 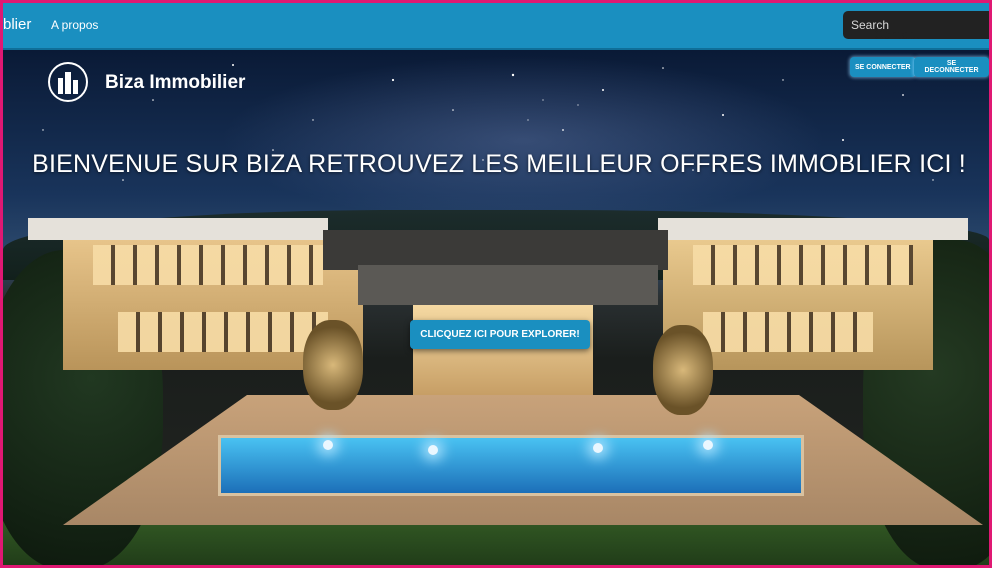 I want to click on building-icon, so click(x=68, y=83).